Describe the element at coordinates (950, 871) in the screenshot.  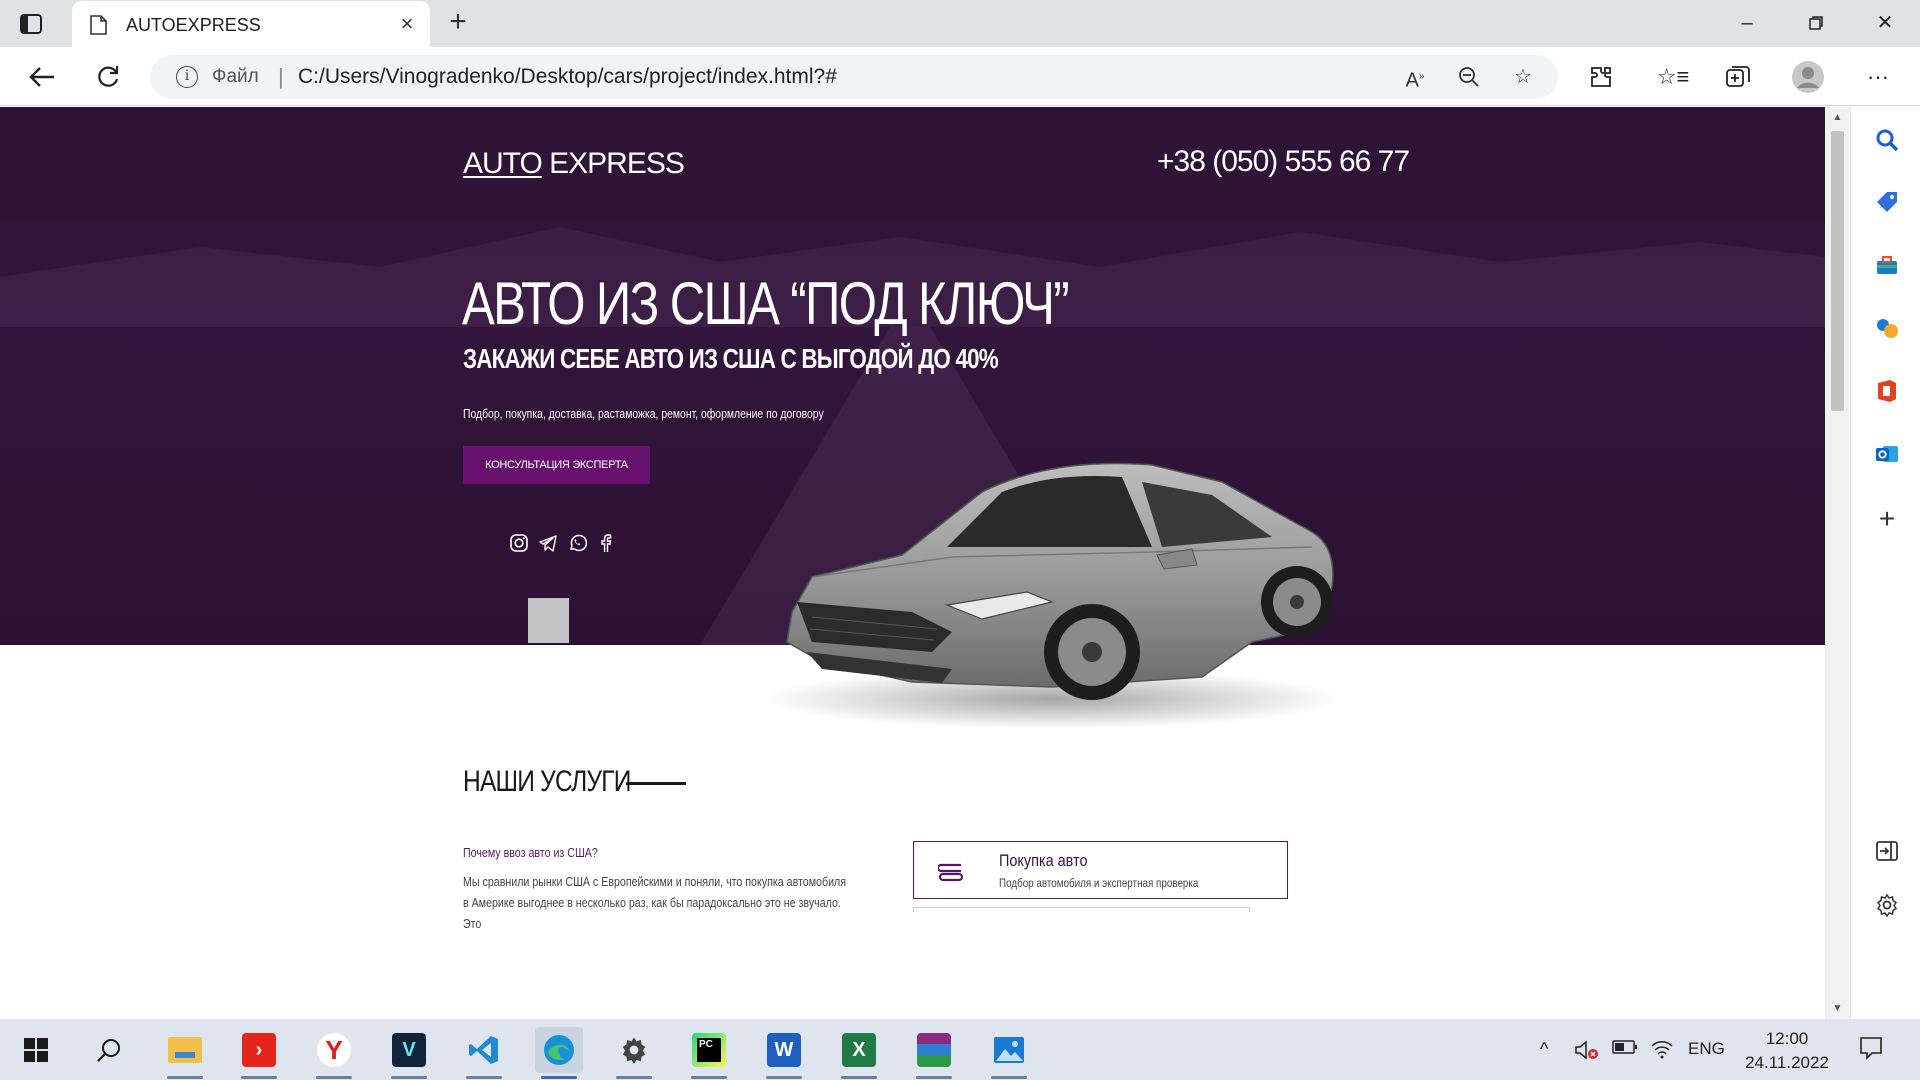
I see `car-purchase-icon` at that location.